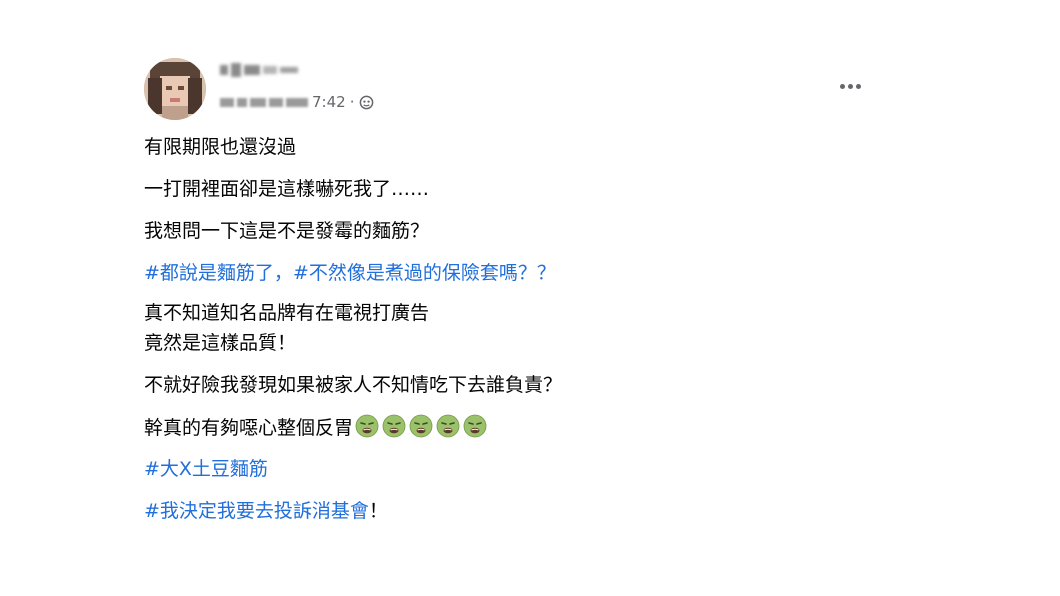 The width and height of the screenshot is (1060, 596). I want to click on hashtag-link: #我決定我要去投訴消基會, so click(256, 511).